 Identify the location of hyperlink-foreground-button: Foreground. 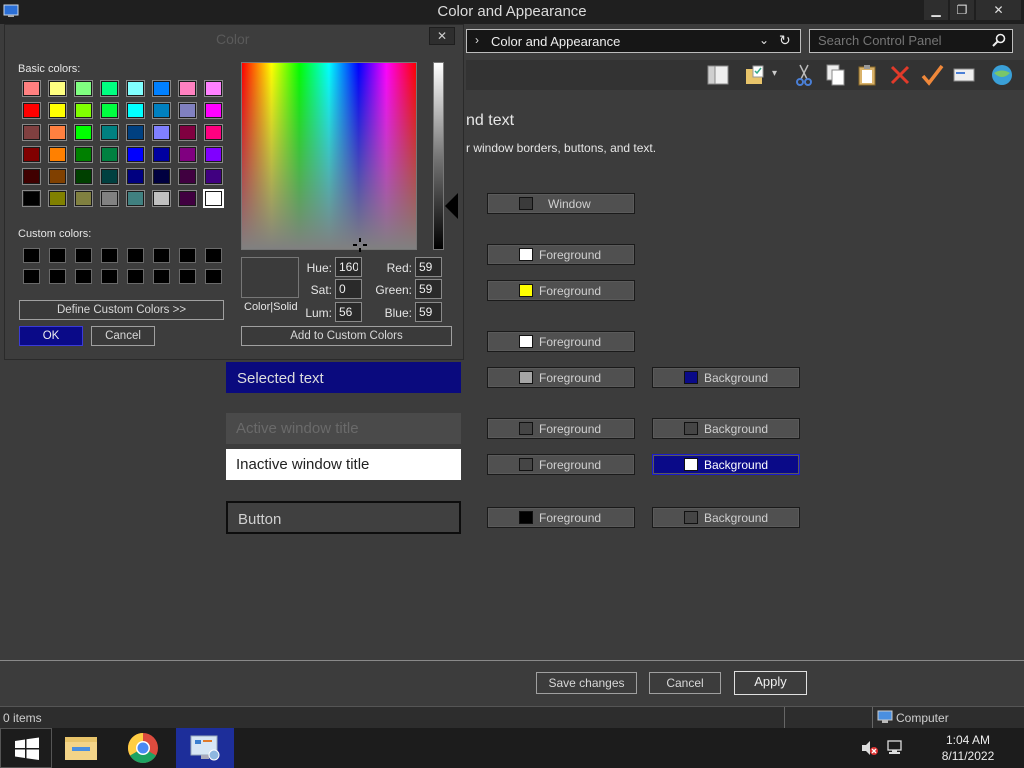
(561, 290).